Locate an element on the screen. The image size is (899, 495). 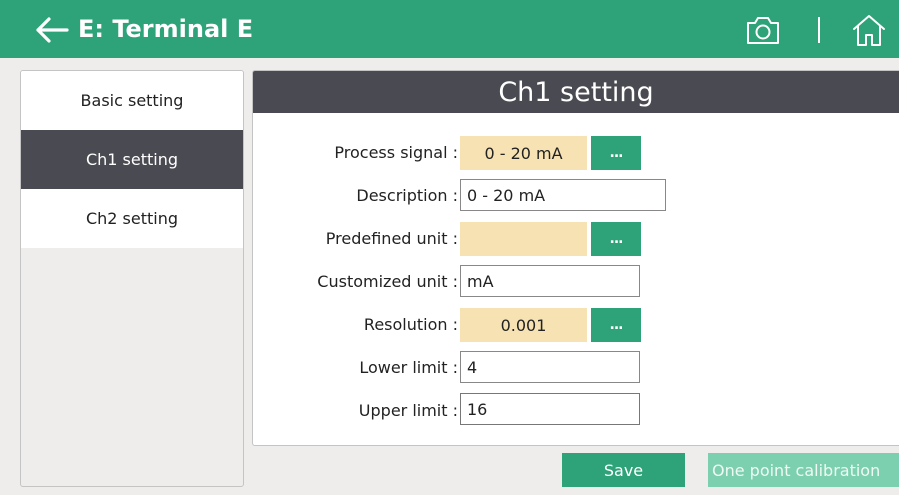
back-button is located at coordinates (52, 30).